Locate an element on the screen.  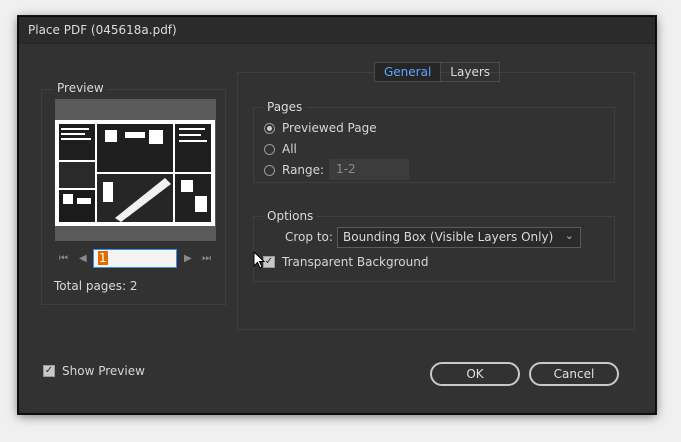
preview-area is located at coordinates (135, 170).